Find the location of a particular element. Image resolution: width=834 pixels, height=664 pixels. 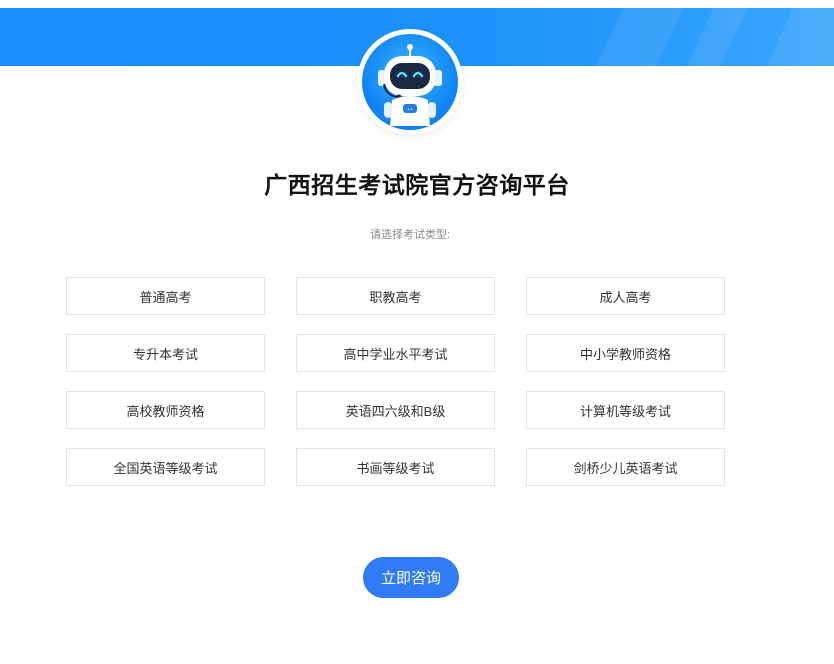

exam-option-cambridge-yle: 剑桥少儿英语考试 is located at coordinates (625, 467).